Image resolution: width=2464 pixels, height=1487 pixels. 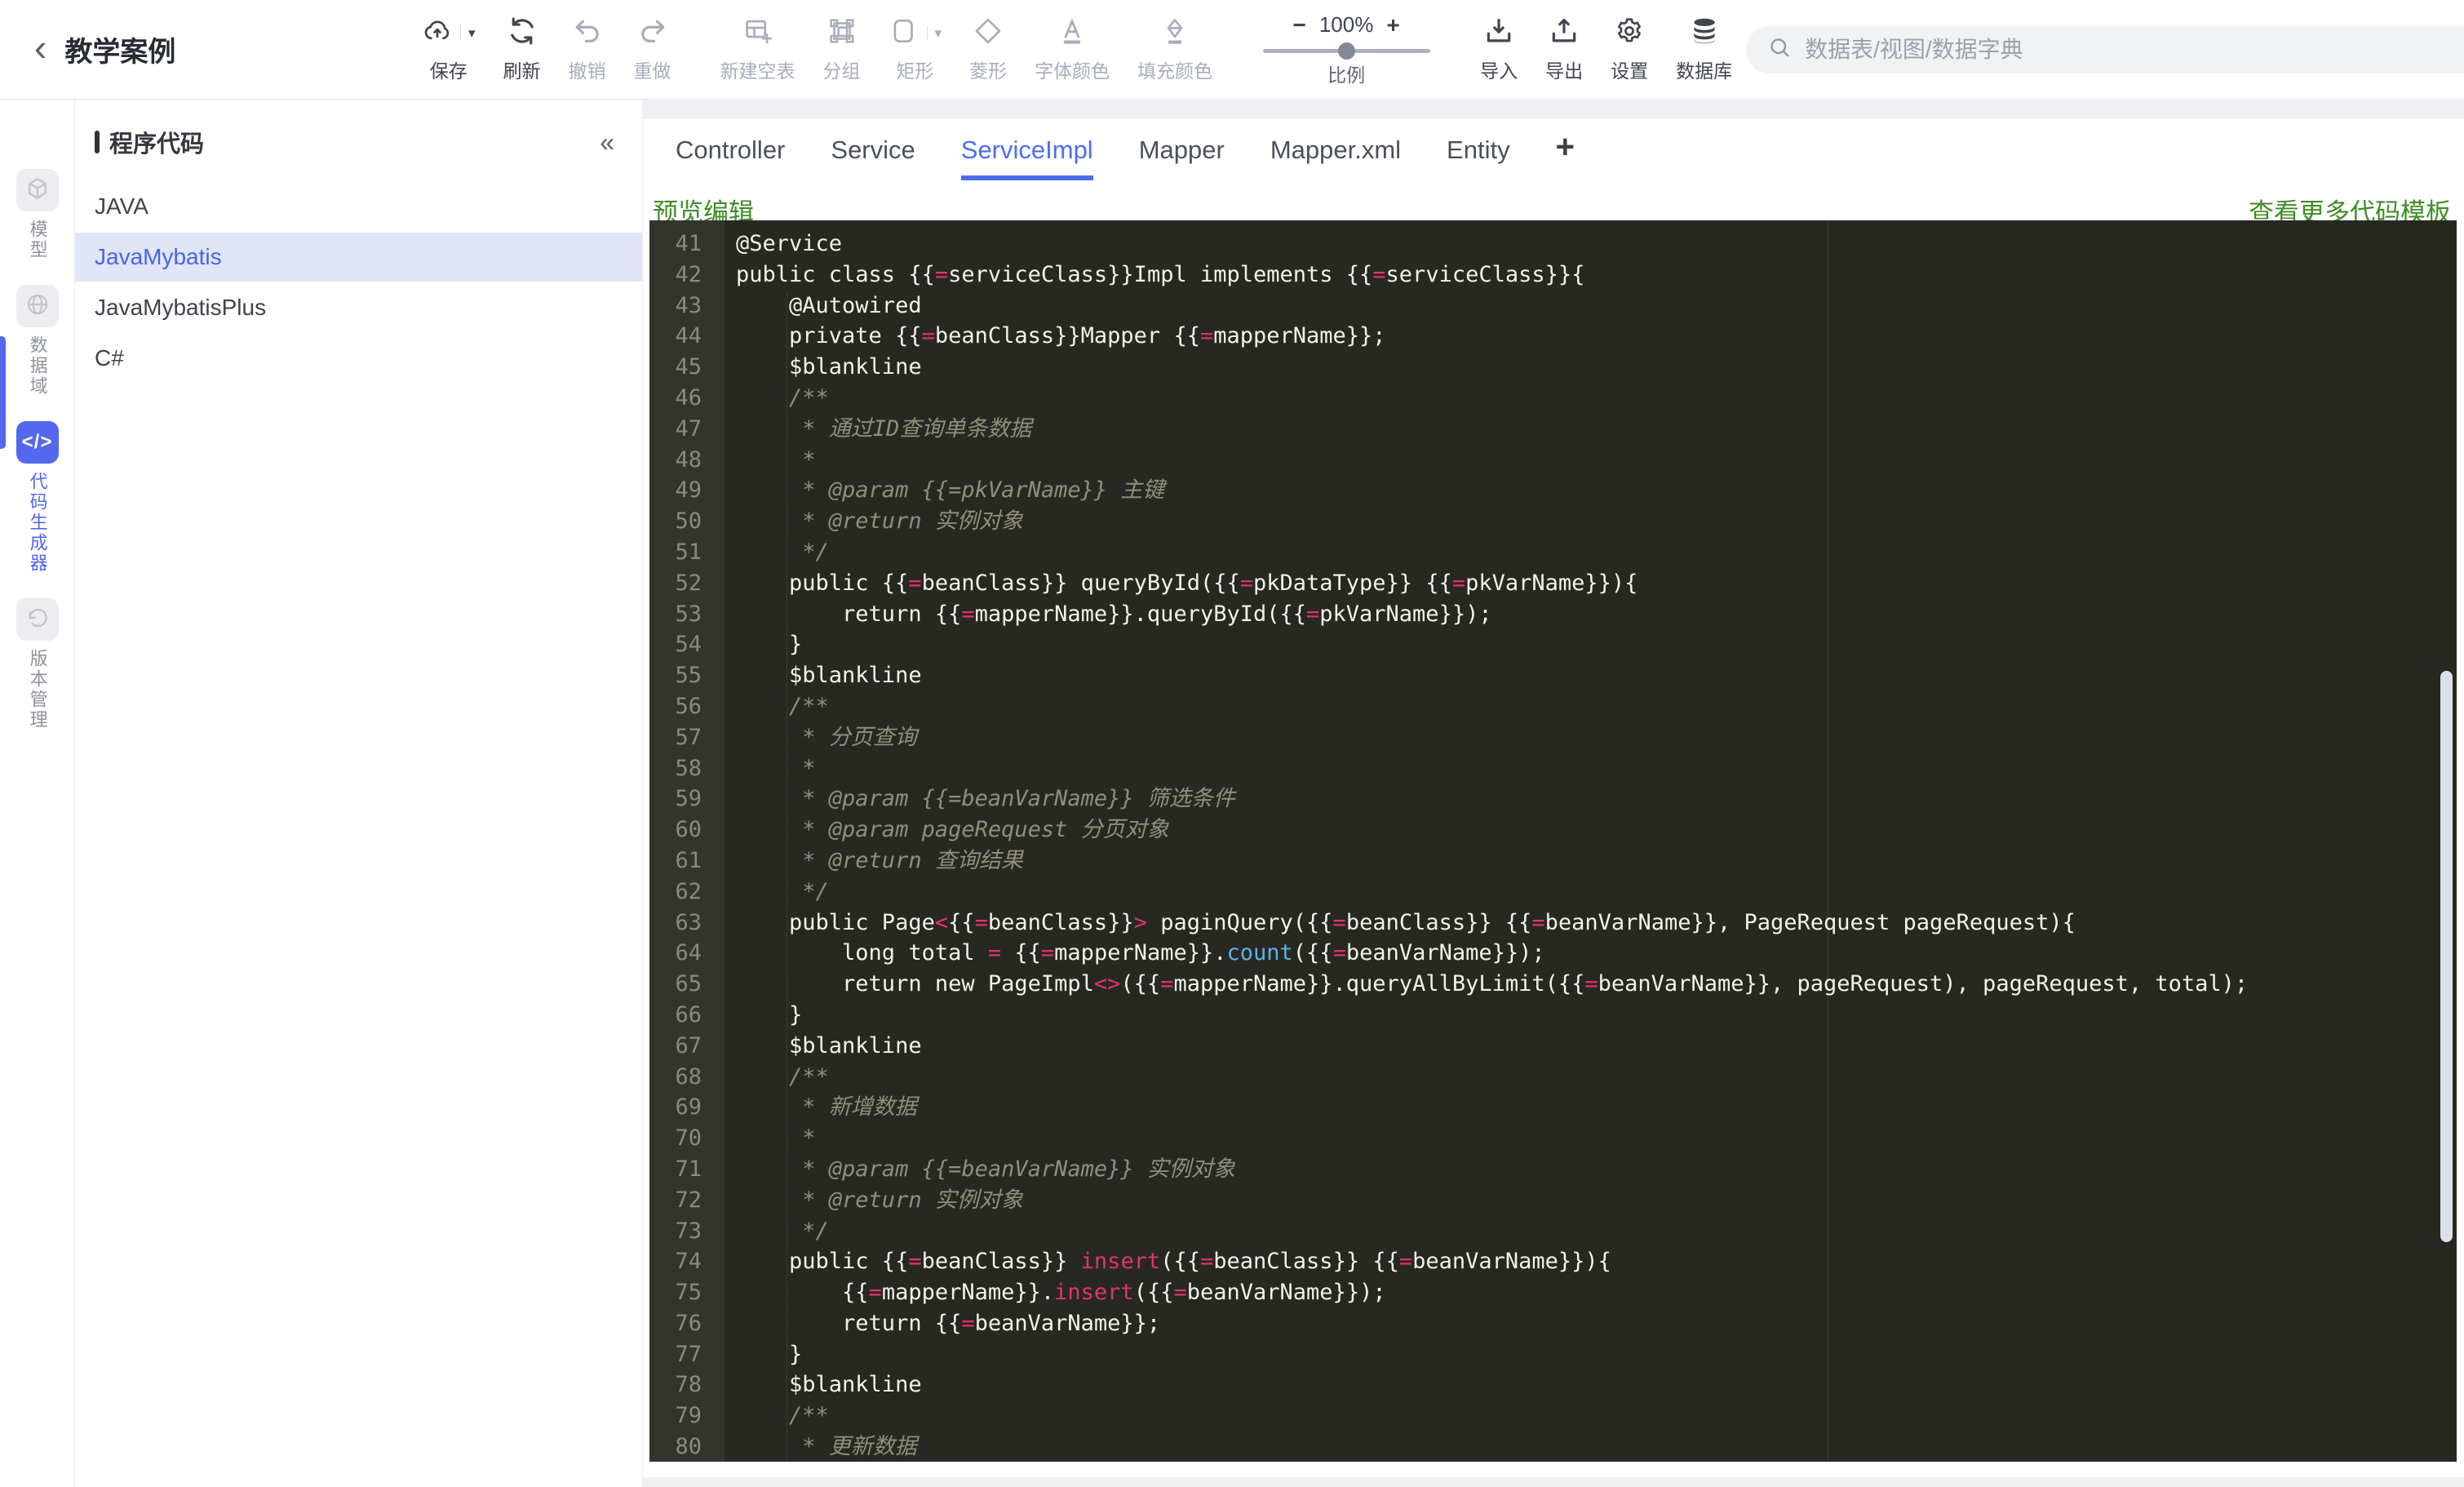 I want to click on search-box, so click(x=2105, y=49).